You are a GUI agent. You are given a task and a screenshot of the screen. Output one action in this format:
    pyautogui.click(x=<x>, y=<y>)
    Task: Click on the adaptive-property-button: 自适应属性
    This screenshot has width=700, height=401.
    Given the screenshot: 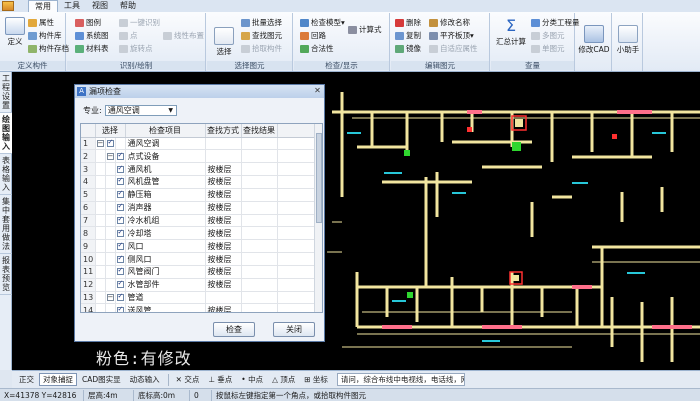 What is the action you would take?
    pyautogui.click(x=453, y=48)
    